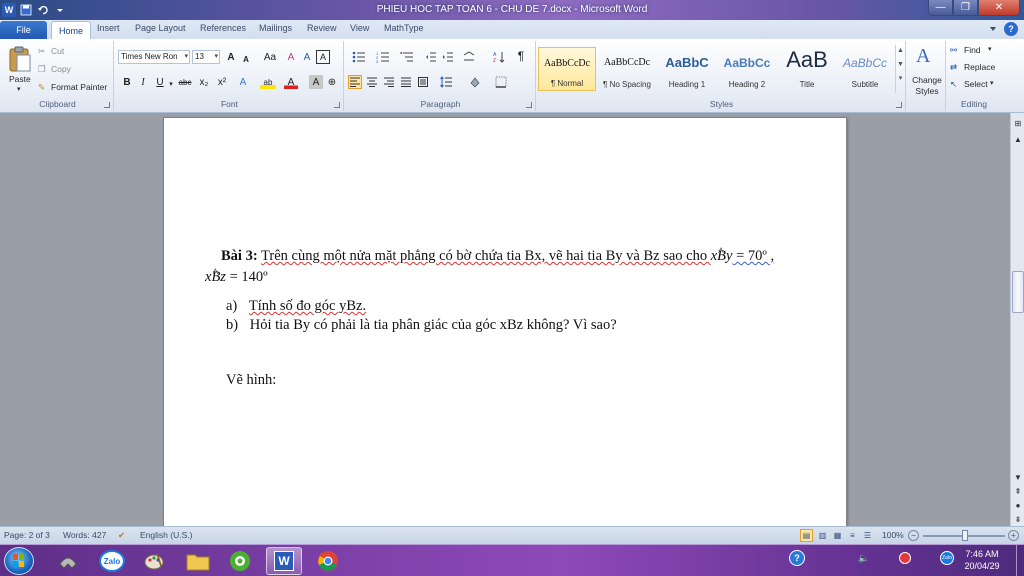  Describe the element at coordinates (1018, 477) in the screenshot. I see `scroll-down-icon: ▼` at that location.